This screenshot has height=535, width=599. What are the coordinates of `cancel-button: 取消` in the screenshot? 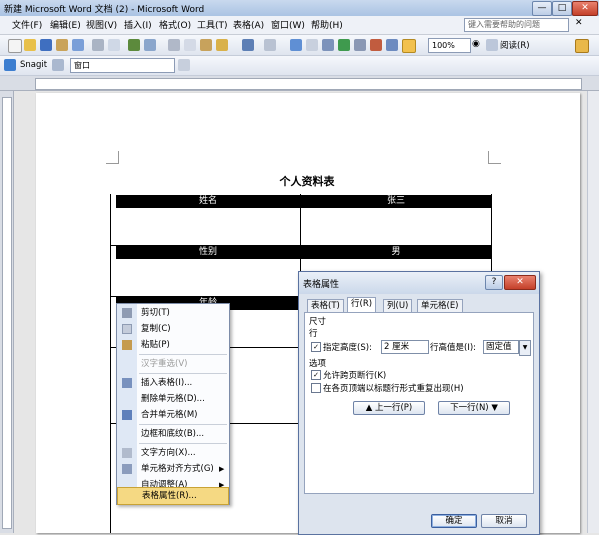 It's located at (504, 521).